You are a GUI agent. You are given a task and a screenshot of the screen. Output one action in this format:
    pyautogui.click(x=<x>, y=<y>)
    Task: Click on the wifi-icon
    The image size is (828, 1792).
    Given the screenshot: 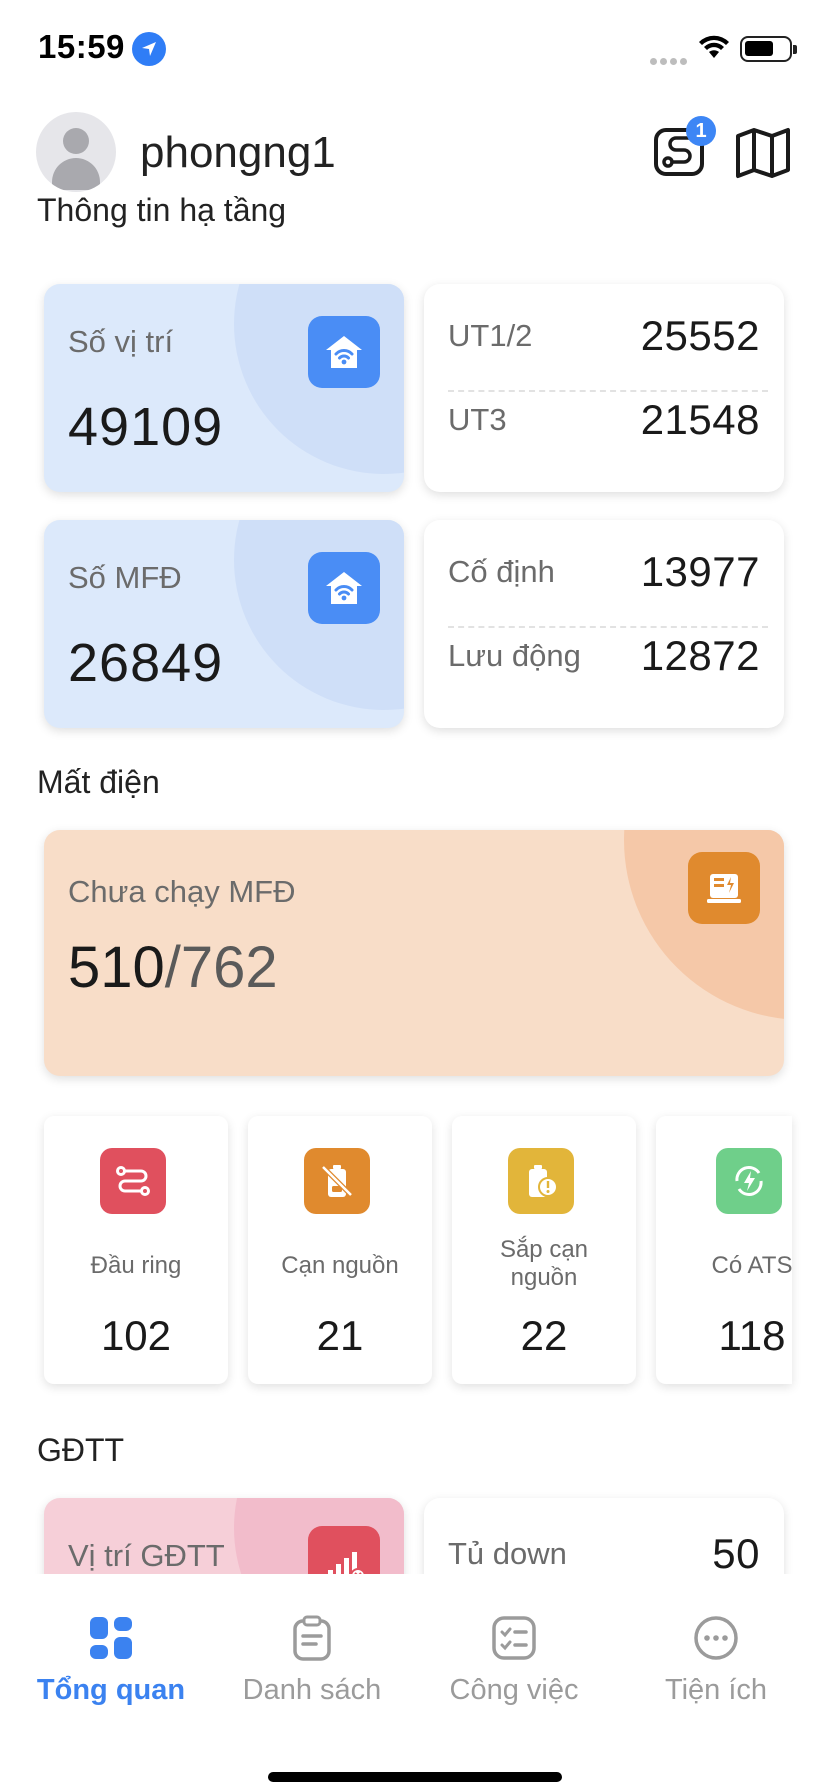 What is the action you would take?
    pyautogui.click(x=714, y=46)
    